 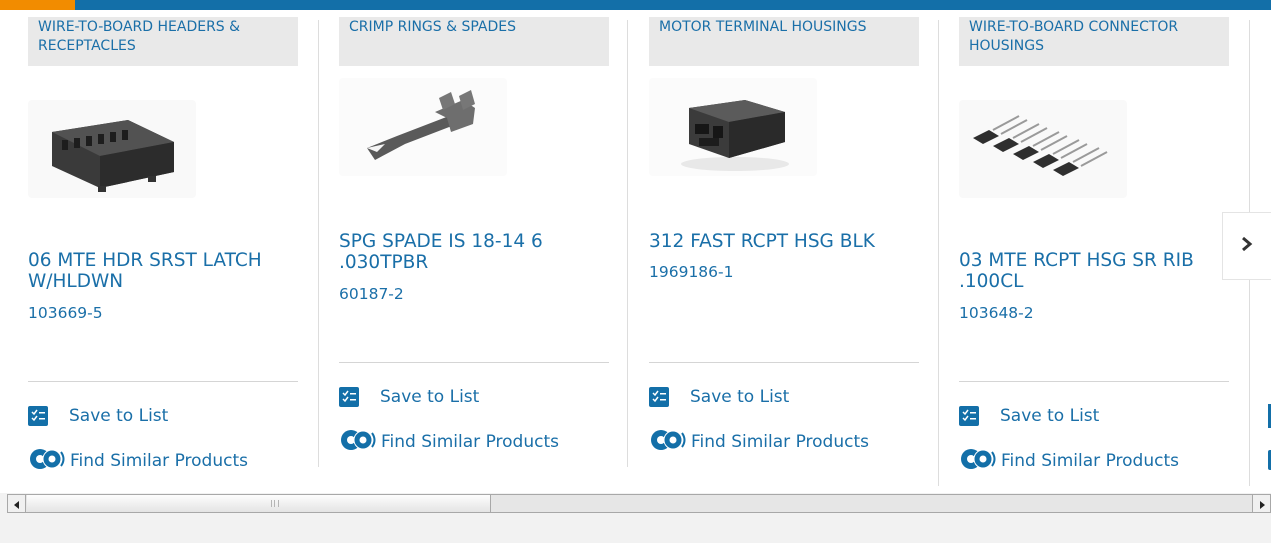 I want to click on category-label: CRIMP RINGS & SPADES, so click(x=474, y=41).